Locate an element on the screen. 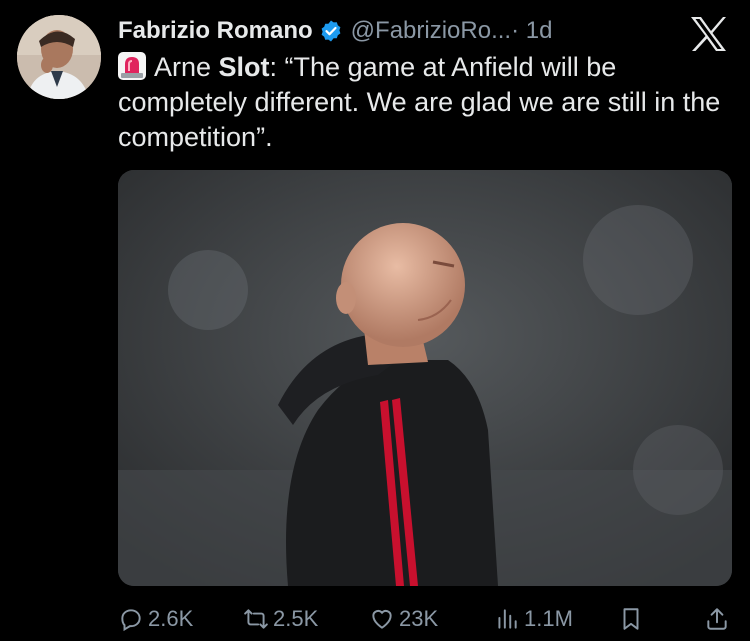 This screenshot has height=641, width=750. author-name: Fabrizio Romano is located at coordinates (215, 31).